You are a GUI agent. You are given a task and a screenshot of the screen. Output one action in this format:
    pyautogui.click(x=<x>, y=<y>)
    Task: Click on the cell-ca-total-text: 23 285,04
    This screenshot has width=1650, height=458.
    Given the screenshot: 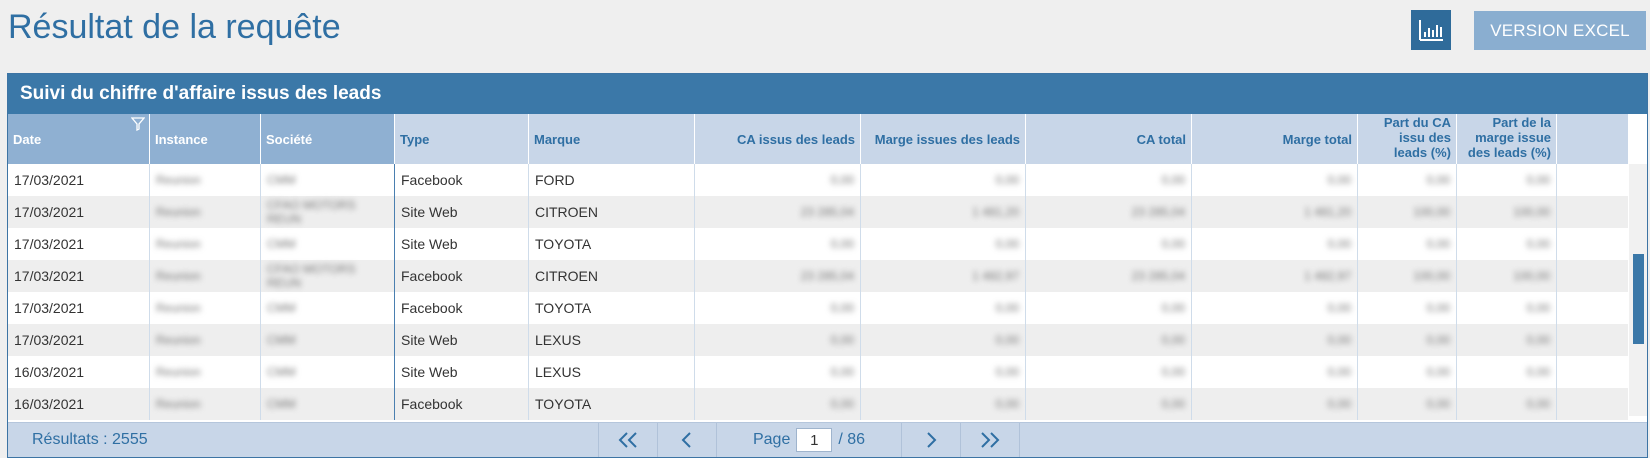 What is the action you would take?
    pyautogui.click(x=1158, y=276)
    